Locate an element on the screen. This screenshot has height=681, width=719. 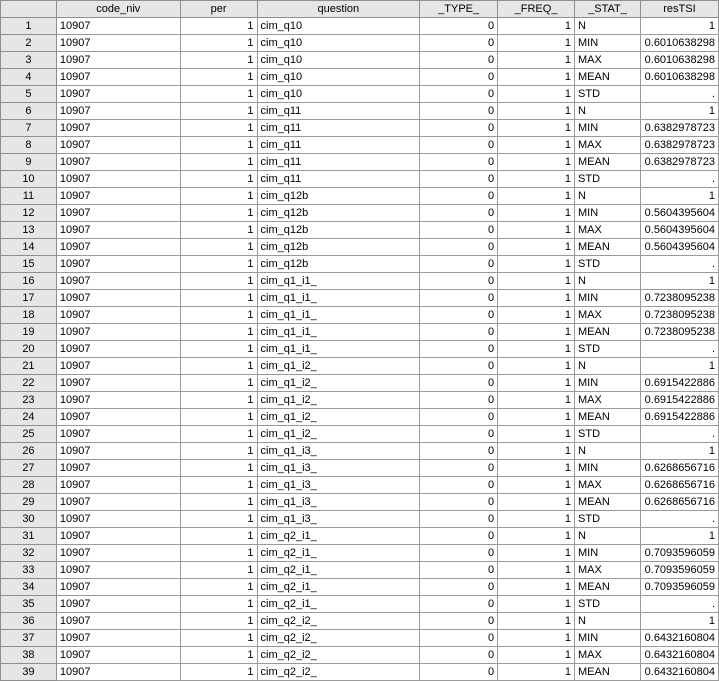
cell-stat: STD is located at coordinates (607, 94).